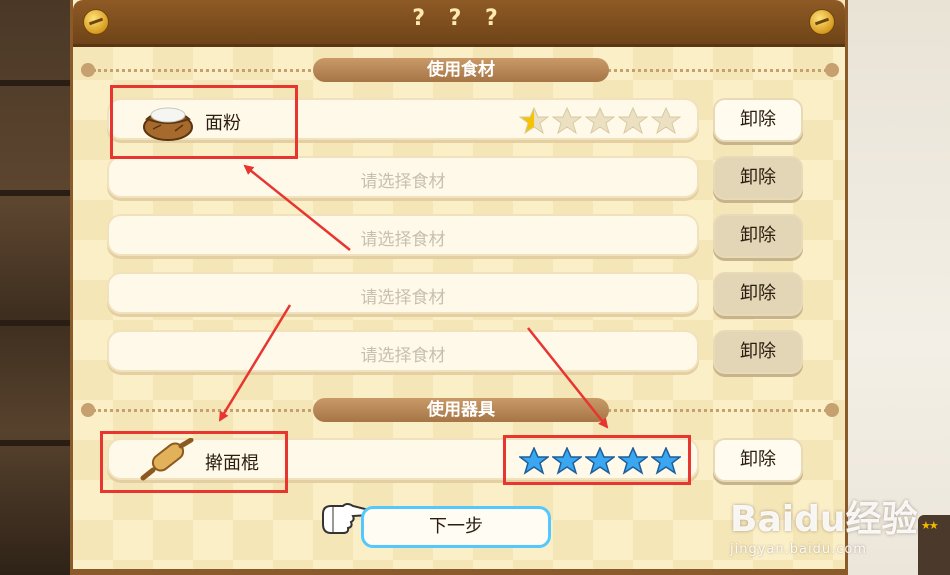 This screenshot has height=575, width=950. I want to click on panel-header: ? ? ?, so click(459, 23).